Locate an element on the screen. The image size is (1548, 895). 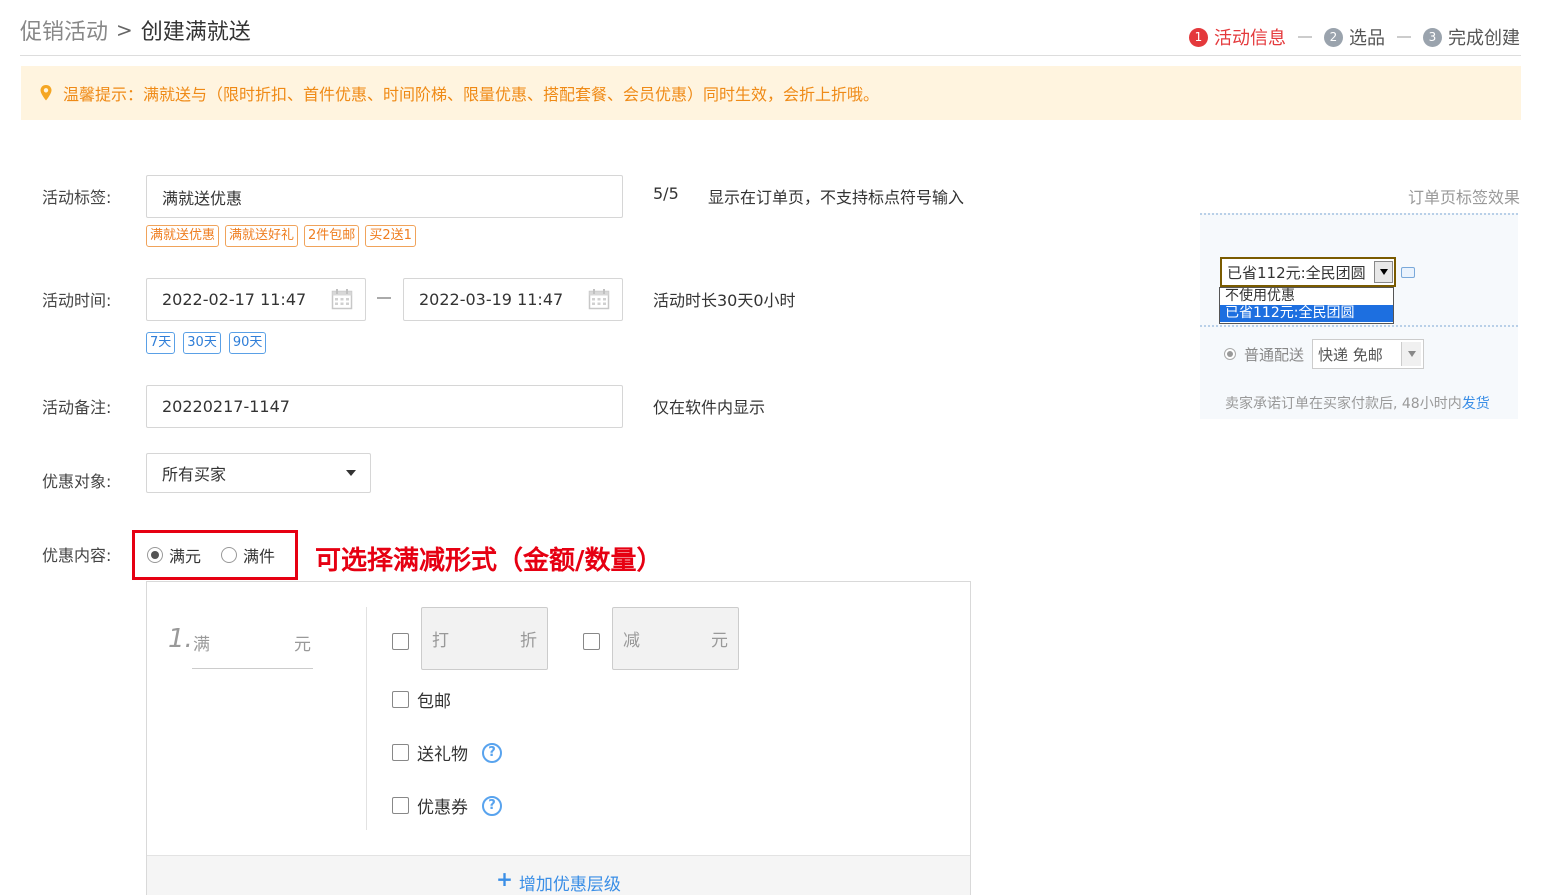
coupon-option: 优惠券 ? is located at coordinates (447, 805).